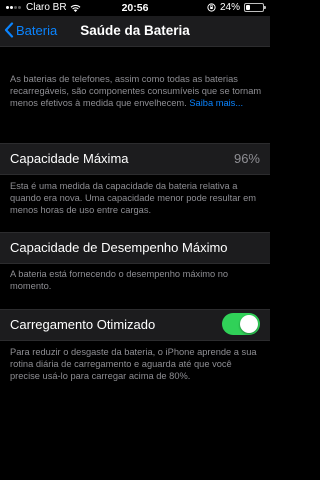 The height and width of the screenshot is (480, 320). What do you see at coordinates (255, 7) in the screenshot?
I see `battery-icon` at bounding box center [255, 7].